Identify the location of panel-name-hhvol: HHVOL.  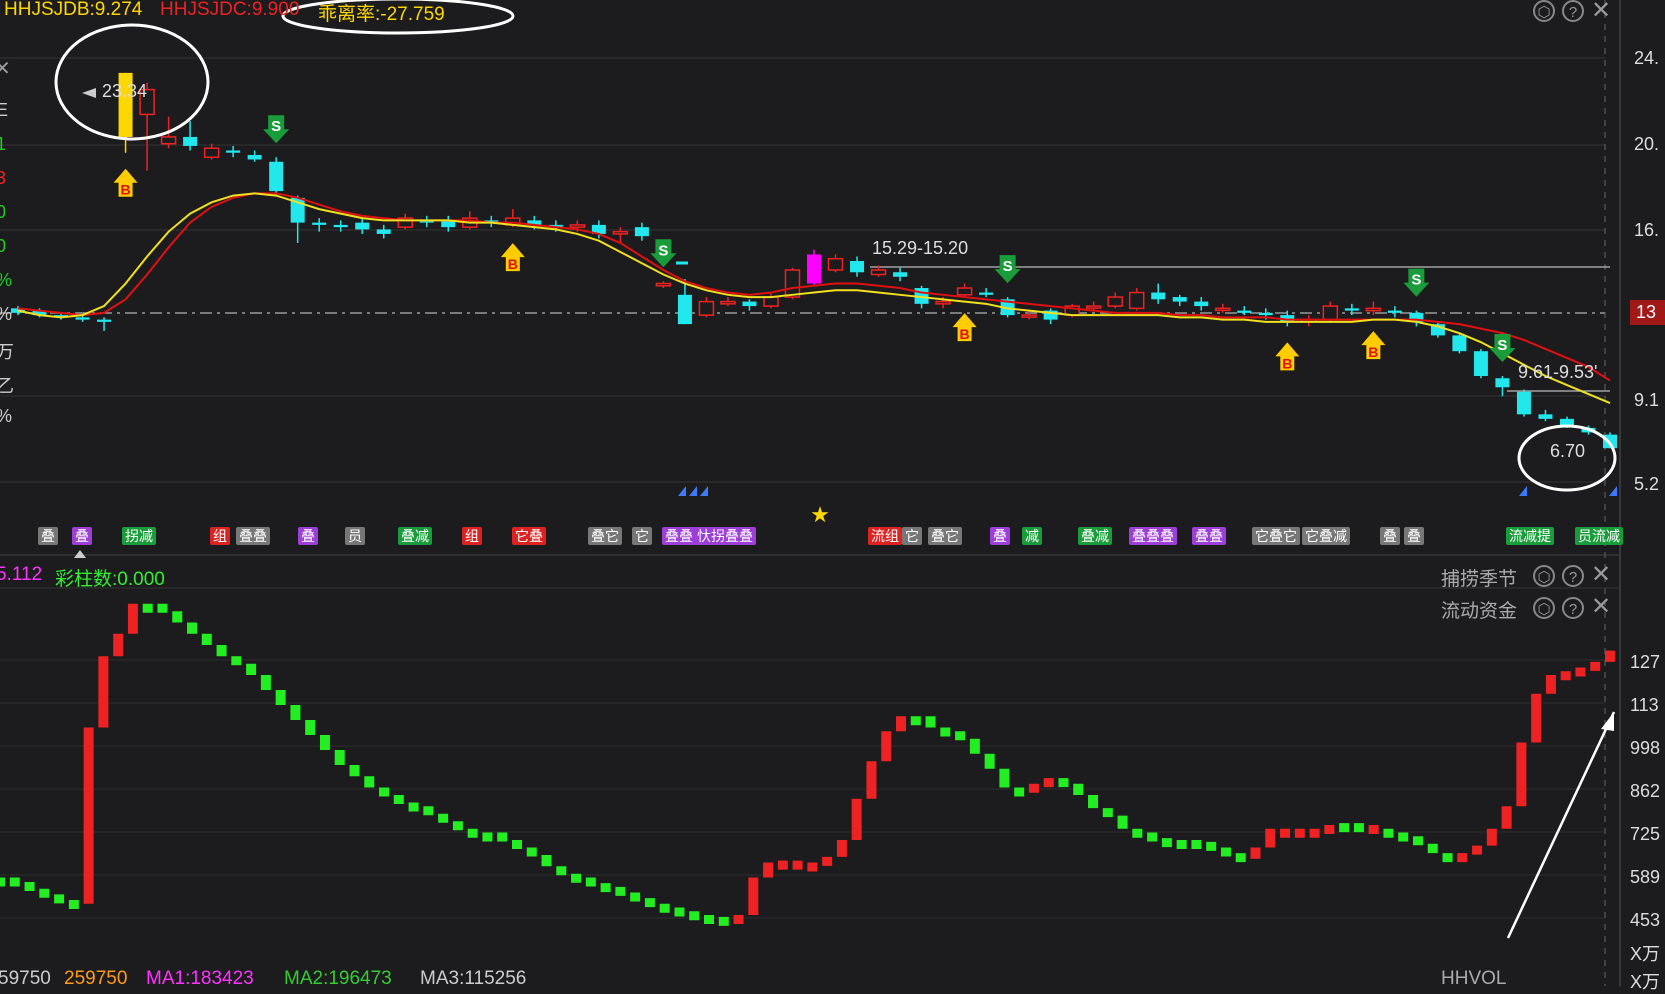
(1473, 979).